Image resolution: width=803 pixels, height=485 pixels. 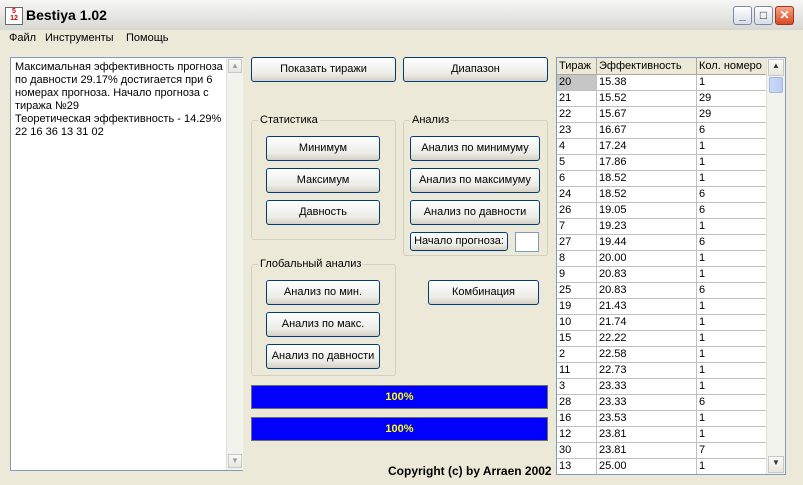 I want to click on combination-button: Комбинация, so click(x=483, y=292).